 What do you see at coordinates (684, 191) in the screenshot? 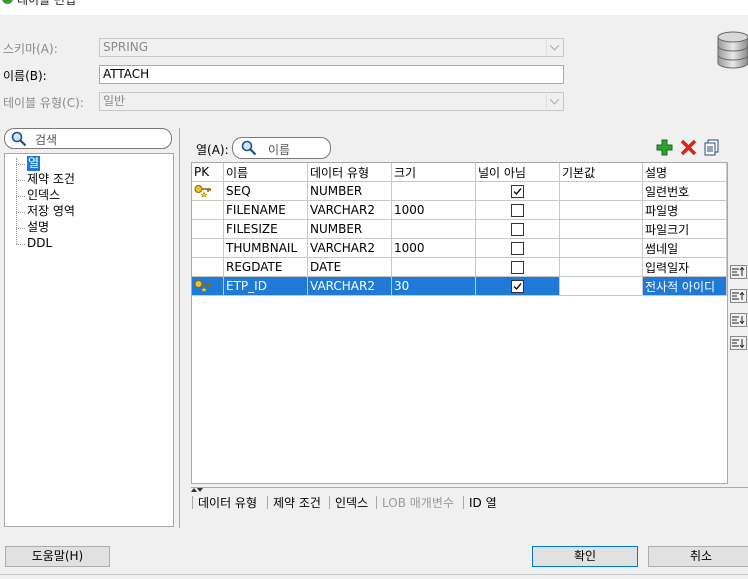
I see `comment-cell: 일련번호` at bounding box center [684, 191].